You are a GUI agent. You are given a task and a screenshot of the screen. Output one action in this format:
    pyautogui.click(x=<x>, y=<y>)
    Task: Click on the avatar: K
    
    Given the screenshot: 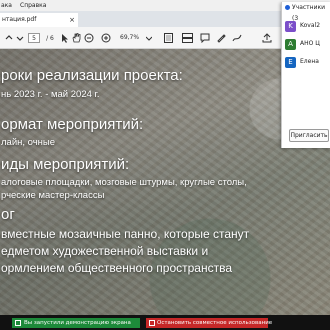 What is the action you would take?
    pyautogui.click(x=290, y=26)
    